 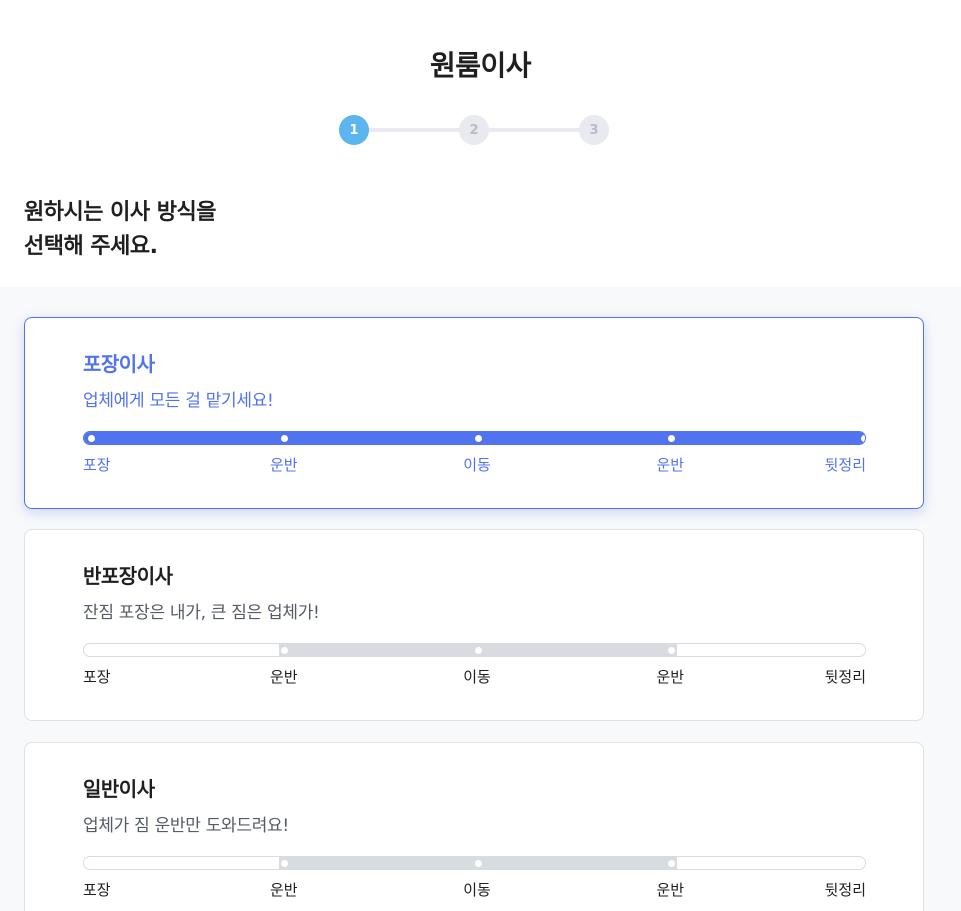 What do you see at coordinates (120, 212) in the screenshot?
I see `headline-line-1: 원하시는 이사 방식을` at bounding box center [120, 212].